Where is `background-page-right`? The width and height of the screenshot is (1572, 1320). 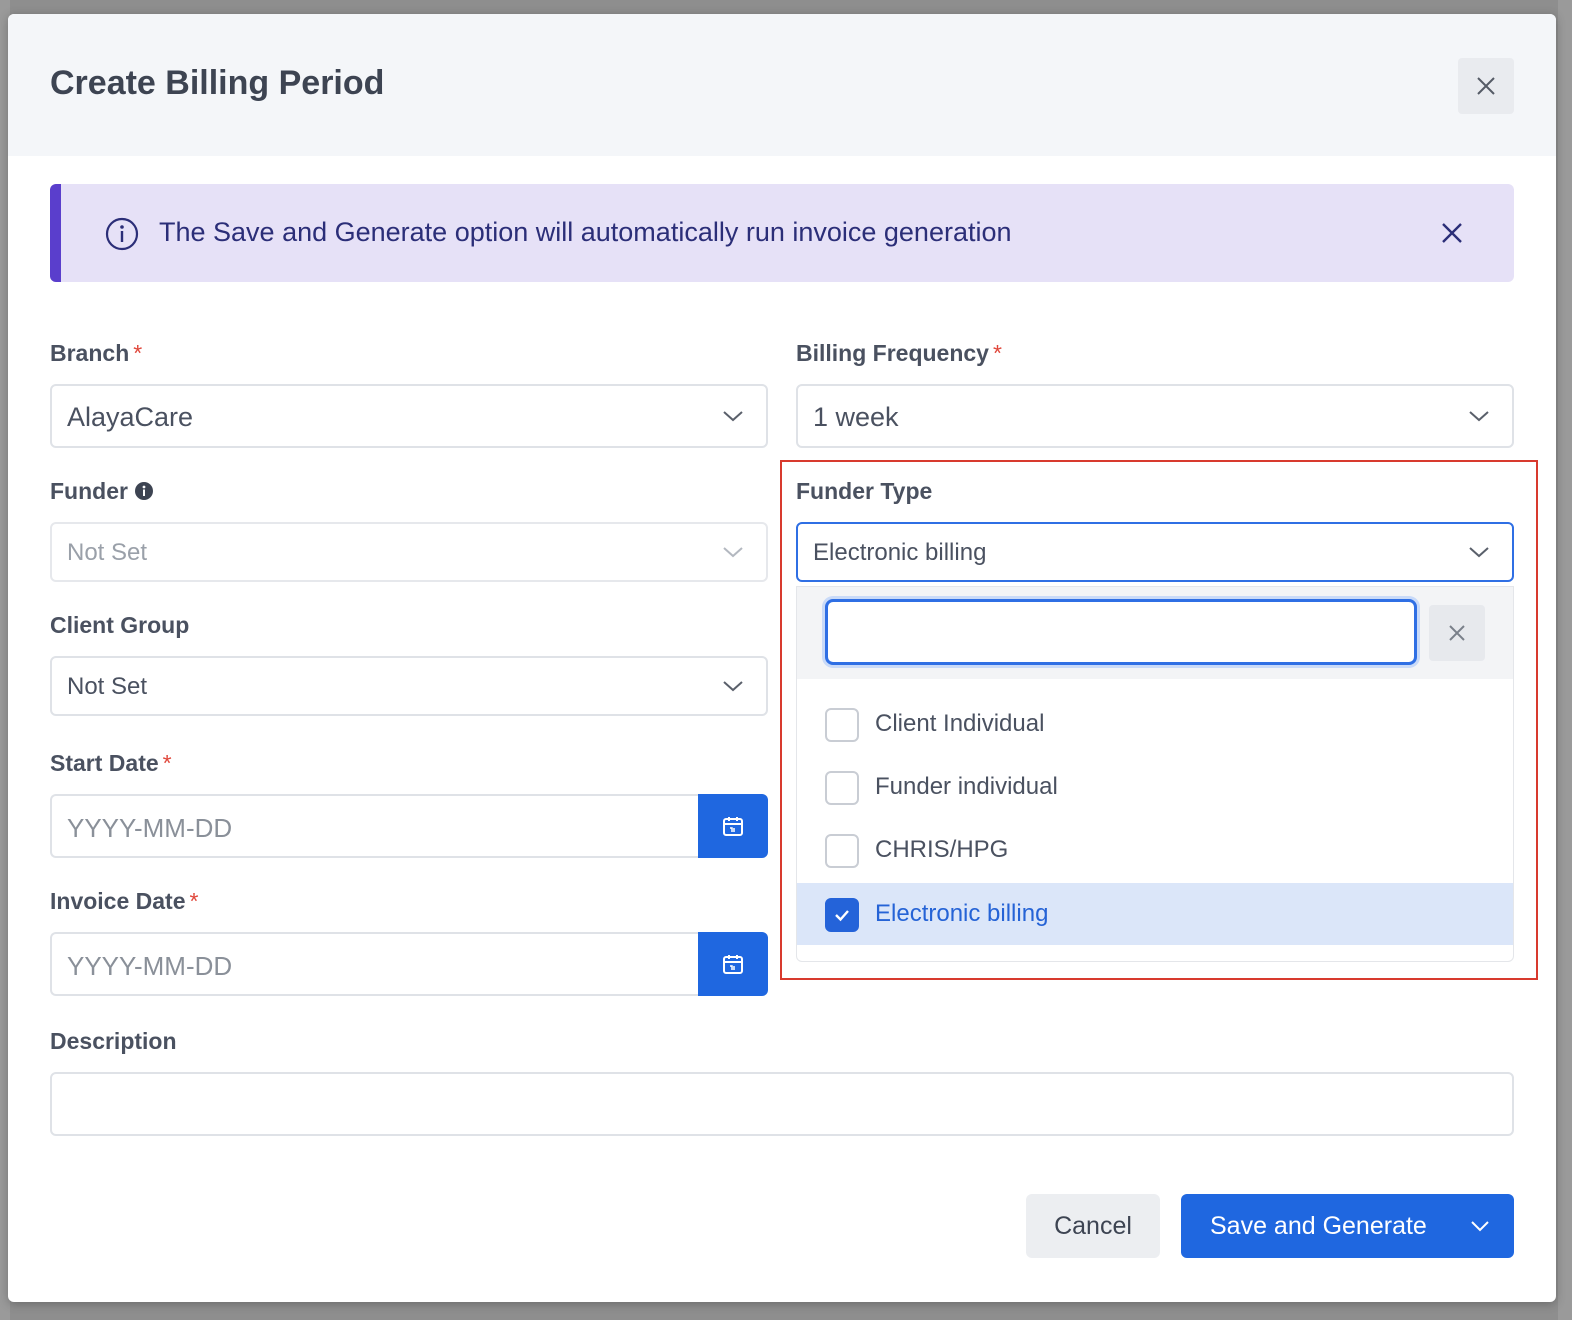
background-page-right is located at coordinates (1565, 660).